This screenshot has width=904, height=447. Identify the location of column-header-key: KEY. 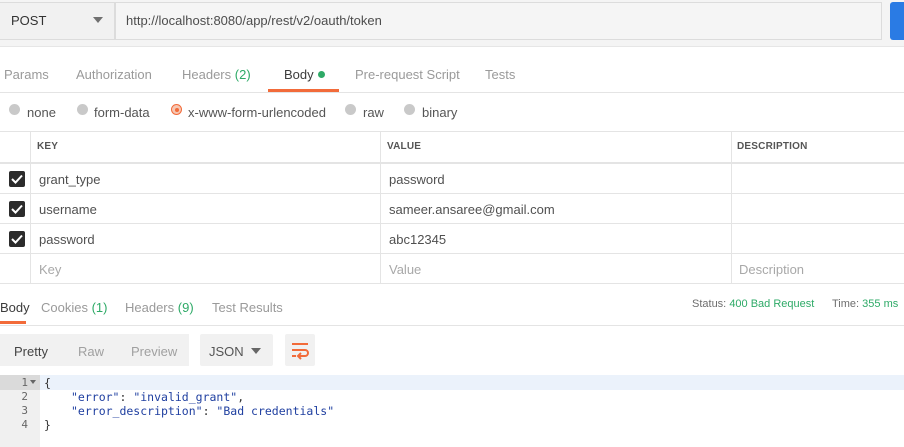
(48, 146).